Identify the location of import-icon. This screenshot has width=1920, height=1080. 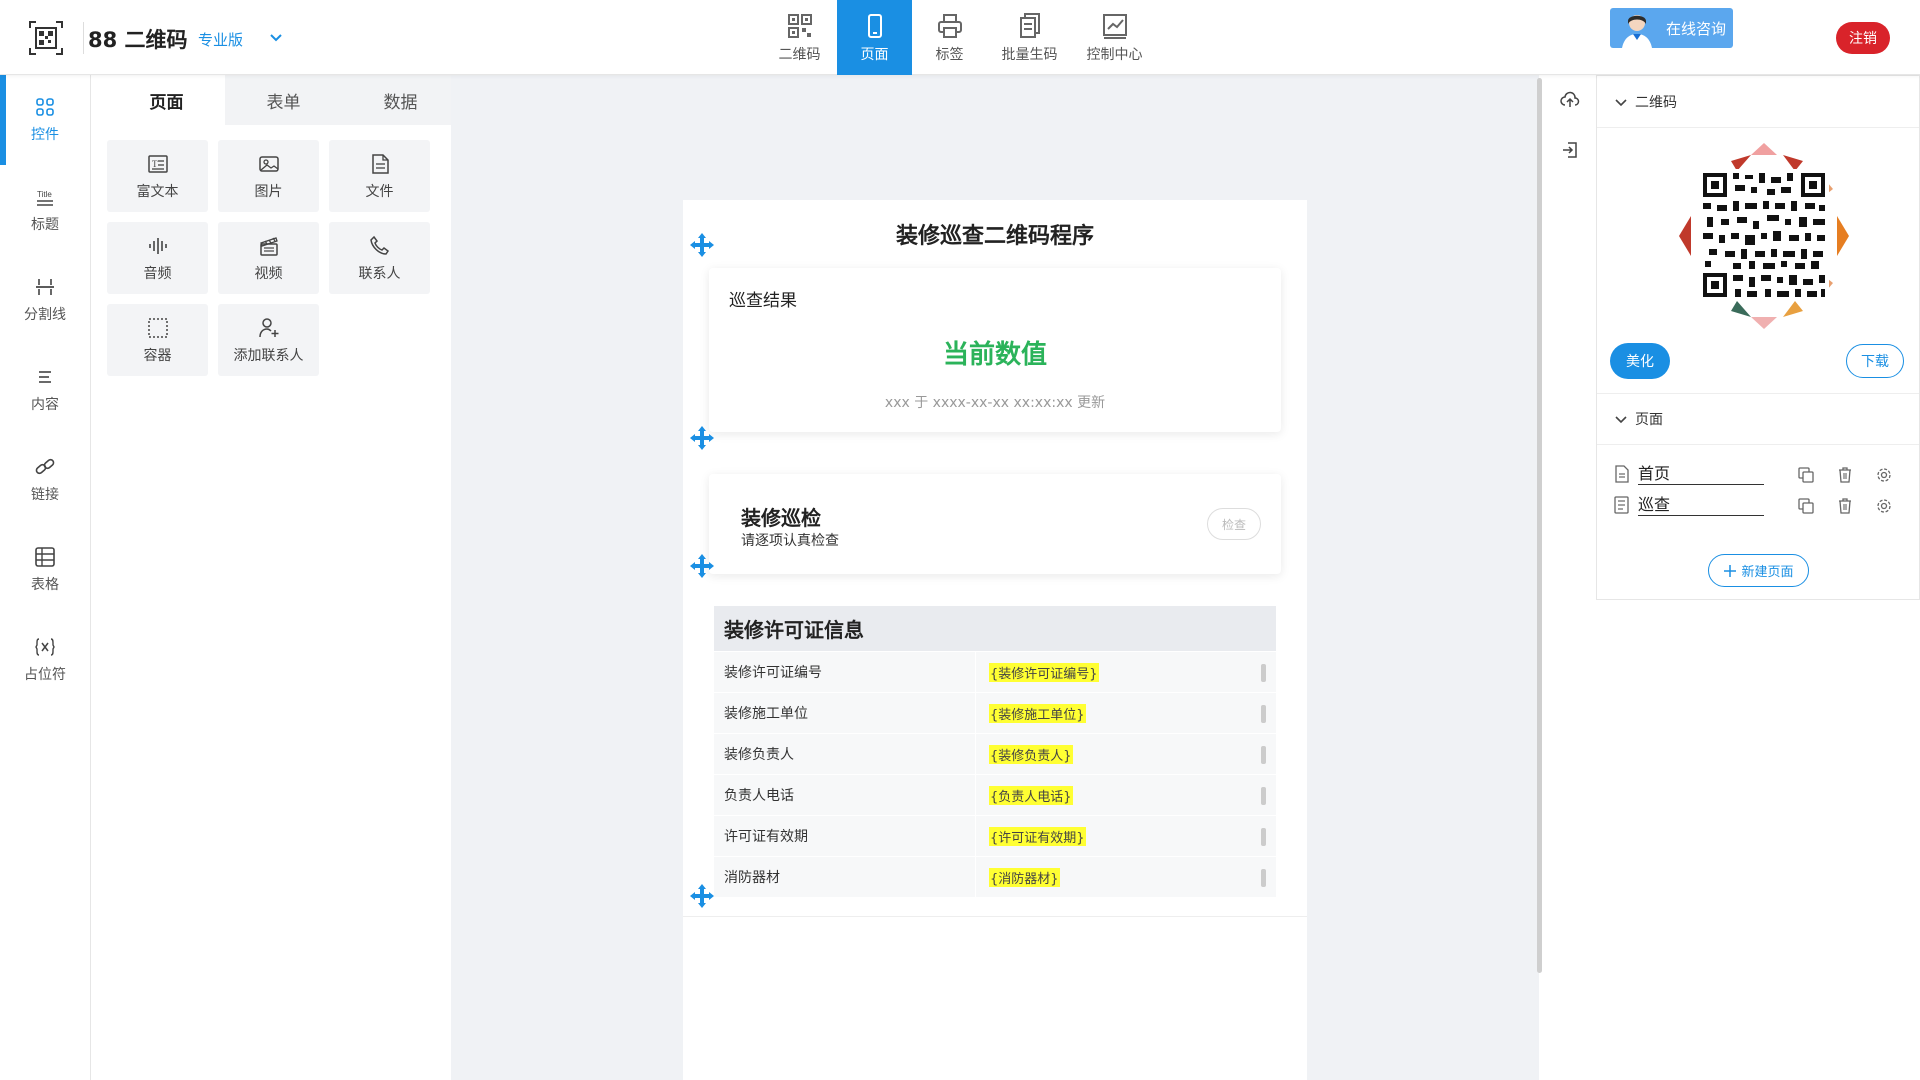
(1570, 150).